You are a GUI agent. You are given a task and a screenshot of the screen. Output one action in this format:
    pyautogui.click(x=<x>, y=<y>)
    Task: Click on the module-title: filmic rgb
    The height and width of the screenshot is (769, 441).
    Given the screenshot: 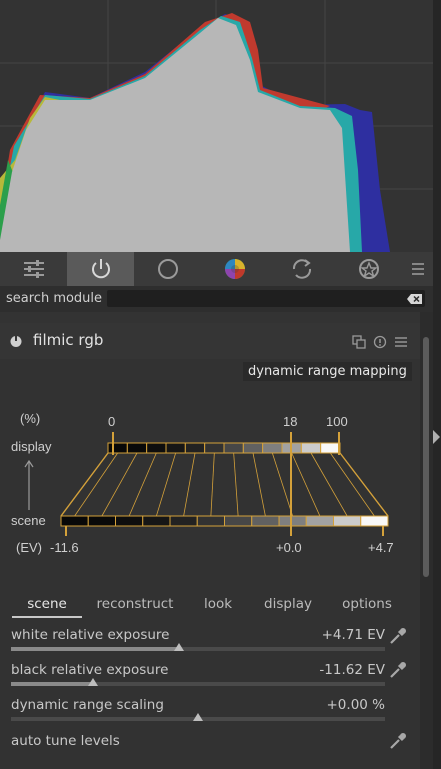 What is the action you would take?
    pyautogui.click(x=68, y=340)
    